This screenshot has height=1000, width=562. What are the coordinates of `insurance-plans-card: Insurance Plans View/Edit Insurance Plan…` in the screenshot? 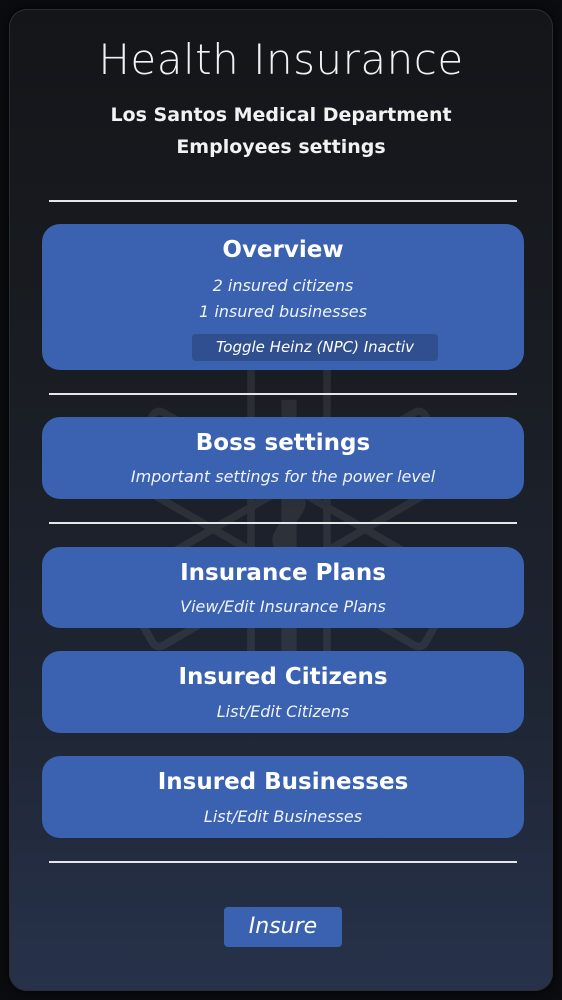 It's located at (283, 587).